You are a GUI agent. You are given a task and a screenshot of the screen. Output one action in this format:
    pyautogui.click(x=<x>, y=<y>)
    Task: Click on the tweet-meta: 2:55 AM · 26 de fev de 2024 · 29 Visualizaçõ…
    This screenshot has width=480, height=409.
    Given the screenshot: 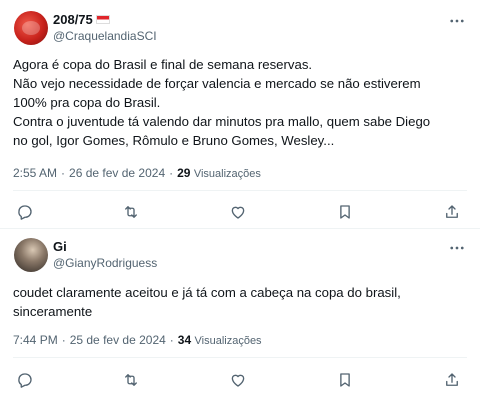 What is the action you would take?
    pyautogui.click(x=137, y=173)
    